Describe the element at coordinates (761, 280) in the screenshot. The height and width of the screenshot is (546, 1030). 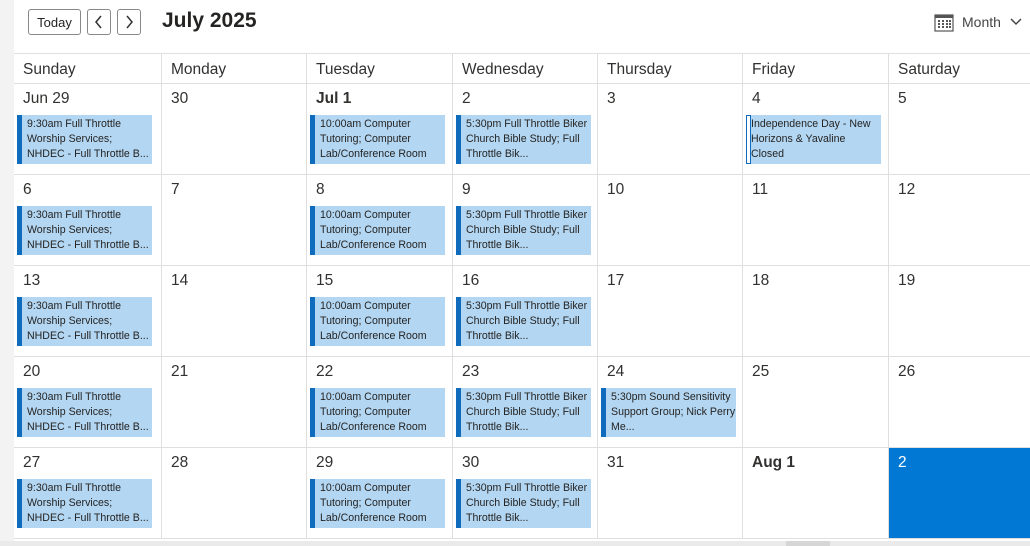
I see `date-number: 18` at that location.